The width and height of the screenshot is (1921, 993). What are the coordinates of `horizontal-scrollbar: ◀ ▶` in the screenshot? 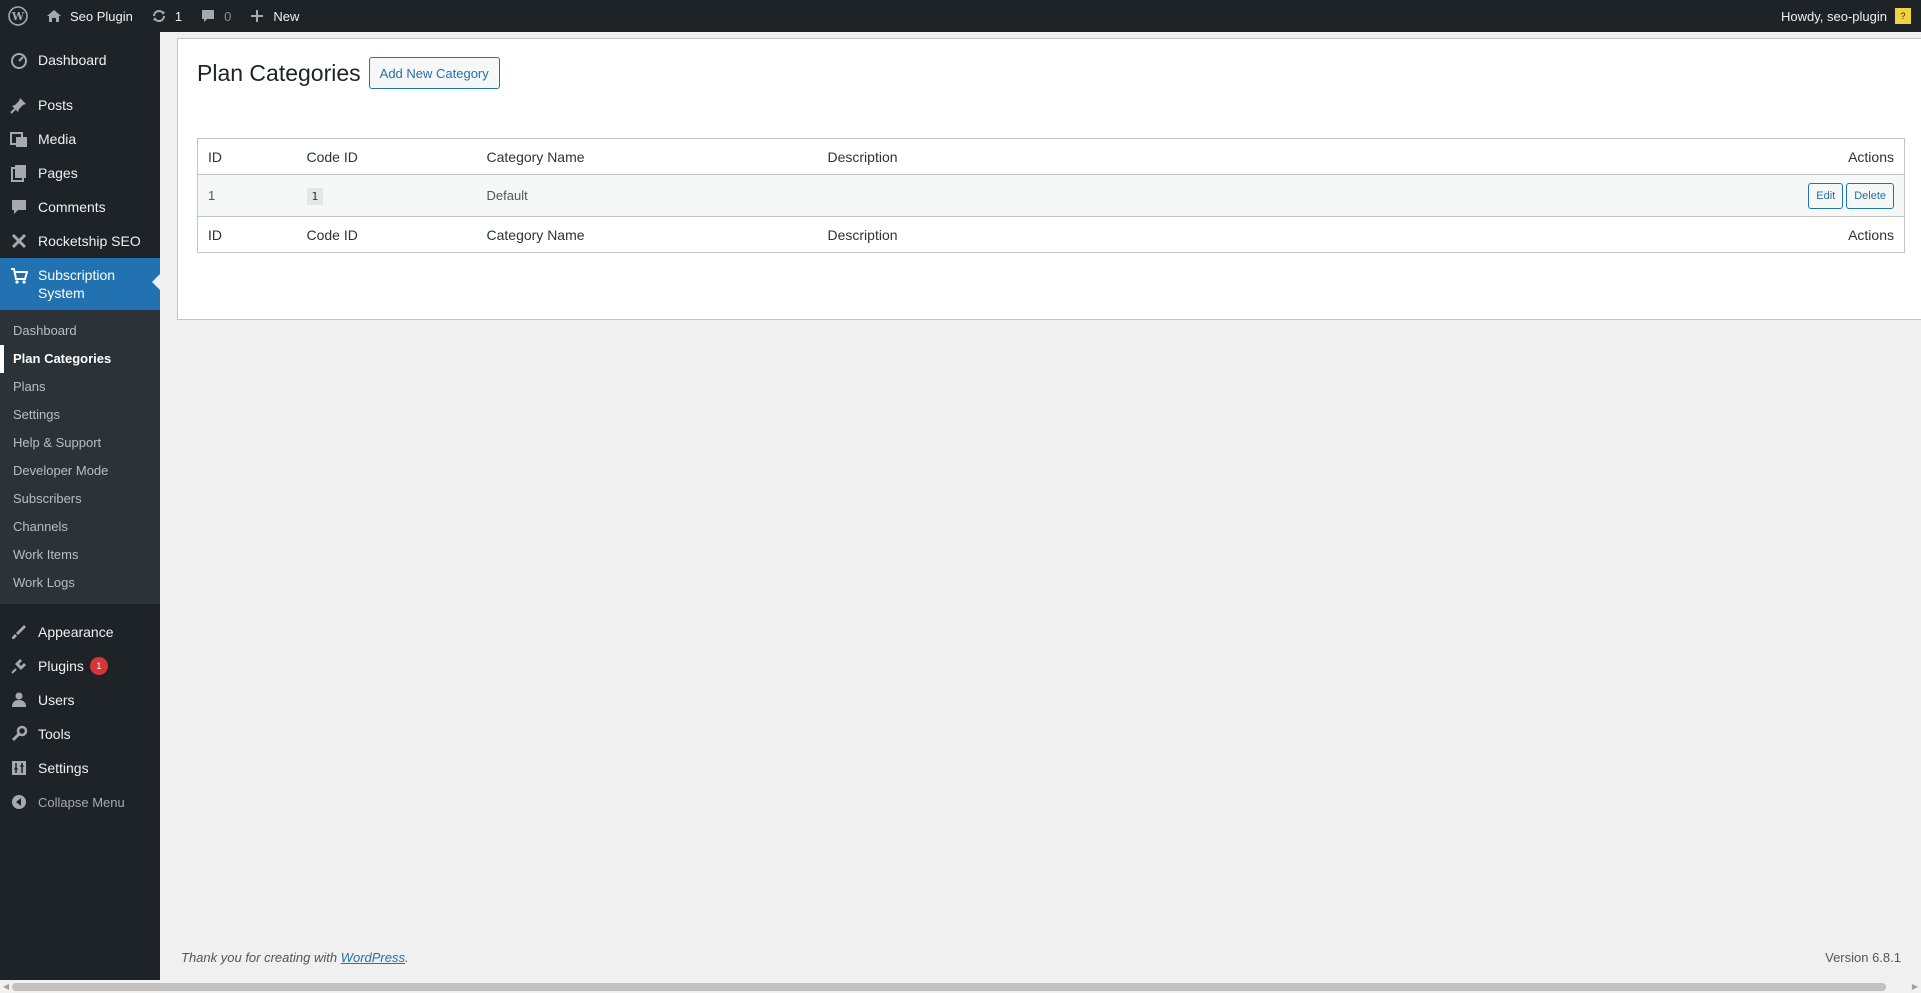 It's located at (960, 986).